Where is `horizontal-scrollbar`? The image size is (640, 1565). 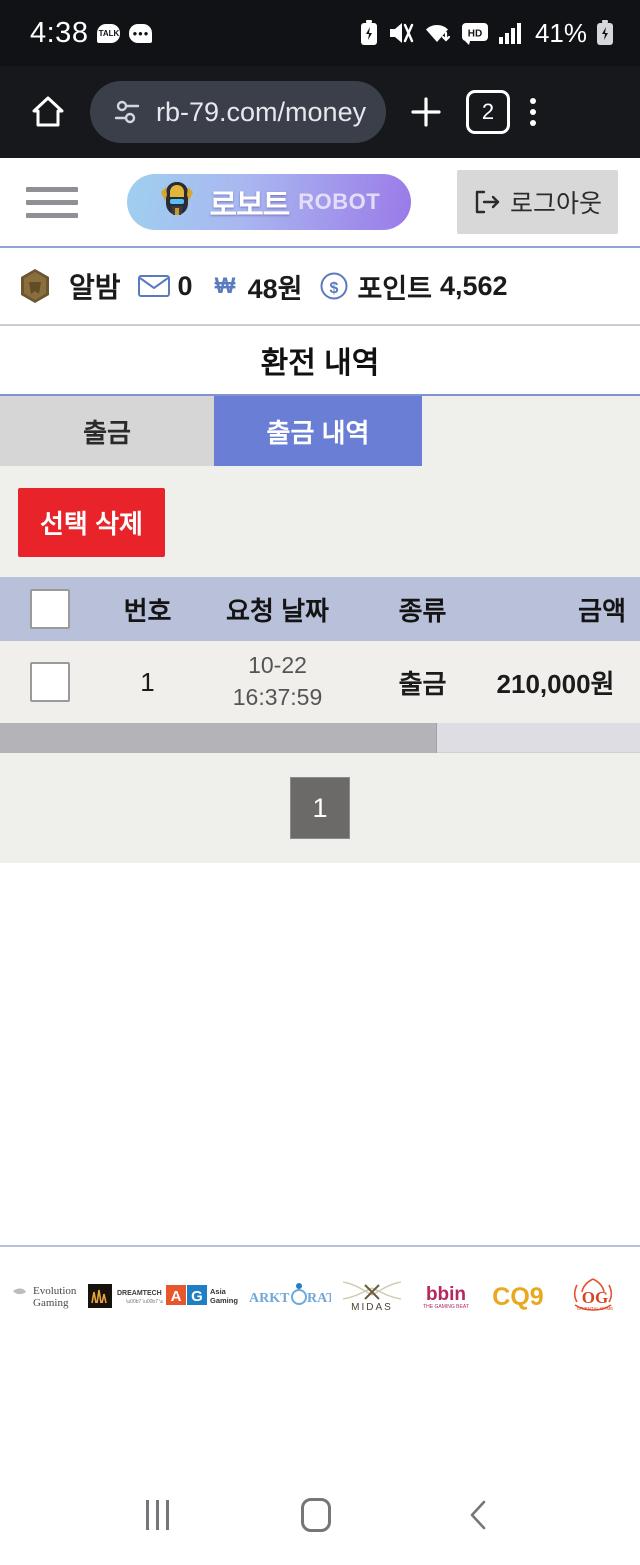 horizontal-scrollbar is located at coordinates (320, 738).